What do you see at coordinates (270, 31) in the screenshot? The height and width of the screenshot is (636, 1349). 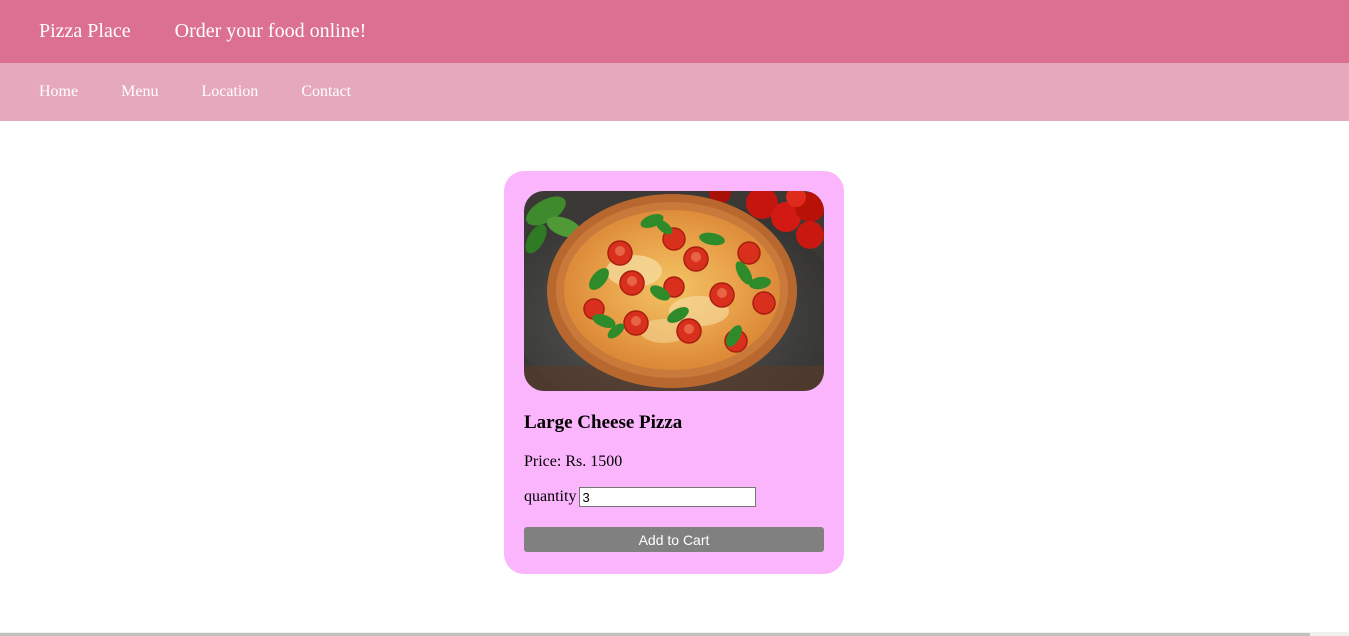 I see `site-tagline: Order your food online!` at bounding box center [270, 31].